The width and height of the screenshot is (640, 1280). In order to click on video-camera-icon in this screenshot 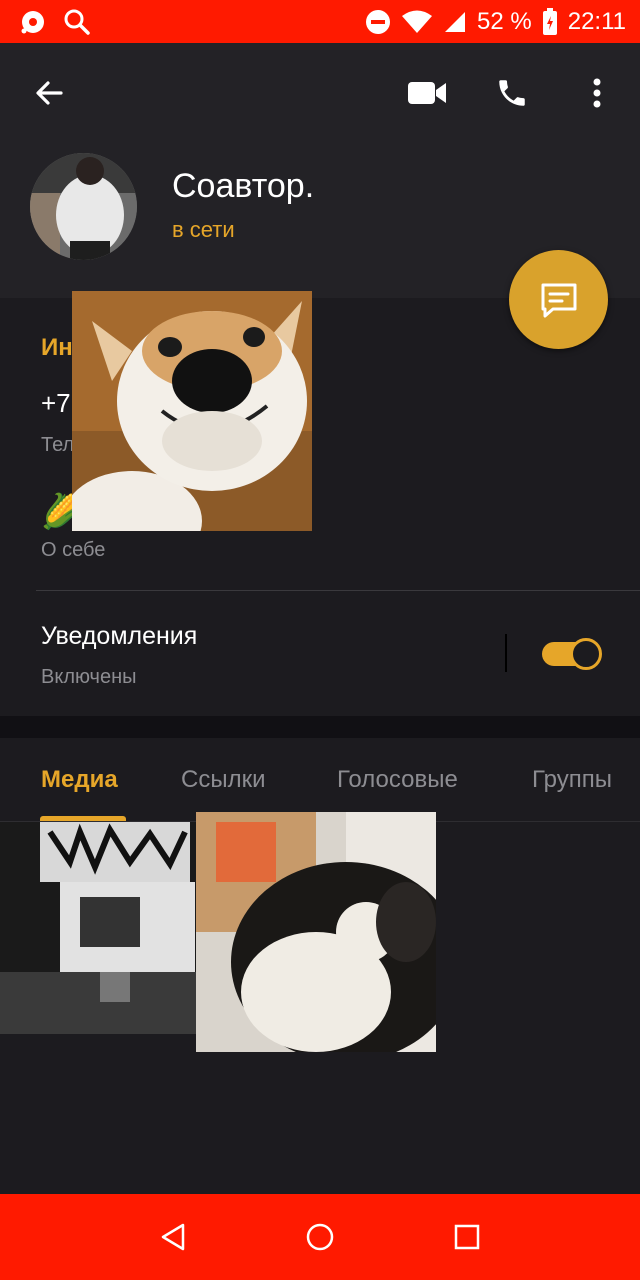, I will do `click(427, 93)`.